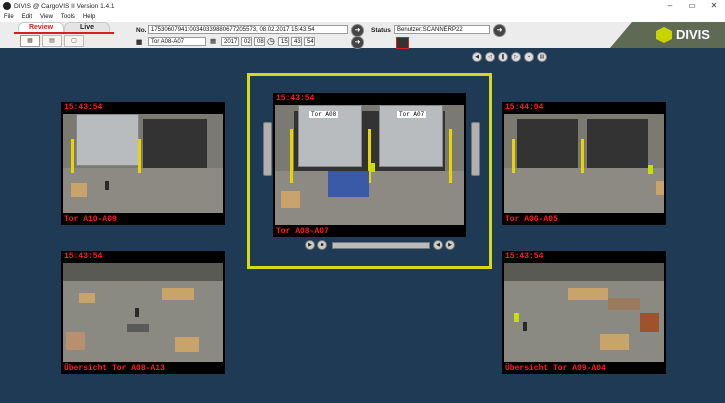 The width and height of the screenshot is (725, 403). I want to click on rewind-icon: ◀, so click(438, 245).